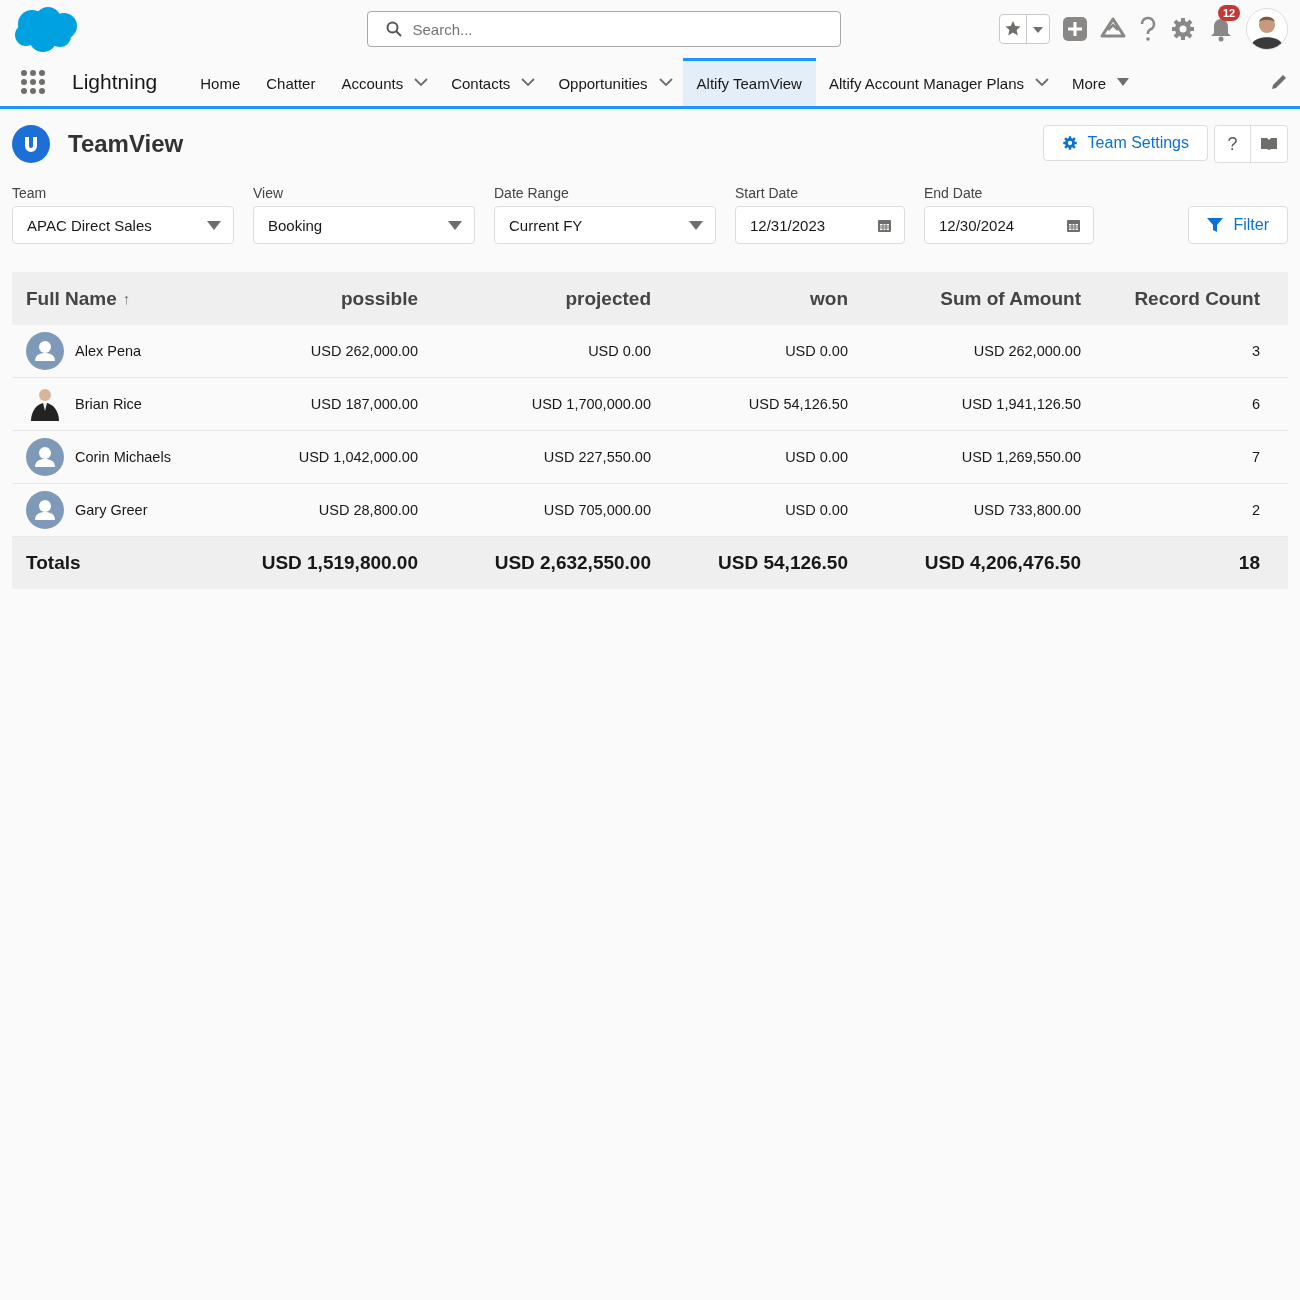 The height and width of the screenshot is (1300, 1300). What do you see at coordinates (596, 457) in the screenshot?
I see `table-cell-text: USD 227,550.00` at bounding box center [596, 457].